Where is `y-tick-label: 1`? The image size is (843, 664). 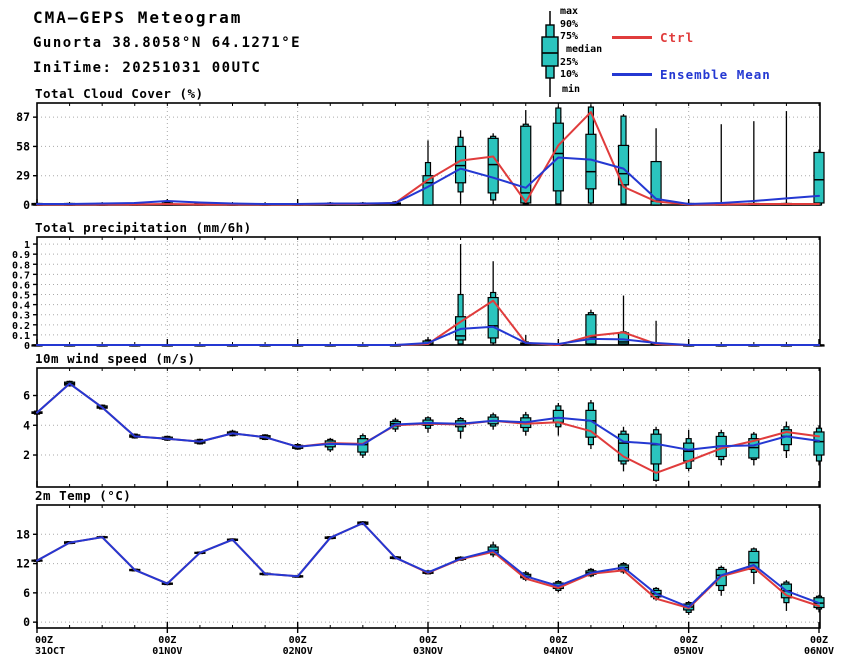 y-tick-label: 1 is located at coordinates (27, 245).